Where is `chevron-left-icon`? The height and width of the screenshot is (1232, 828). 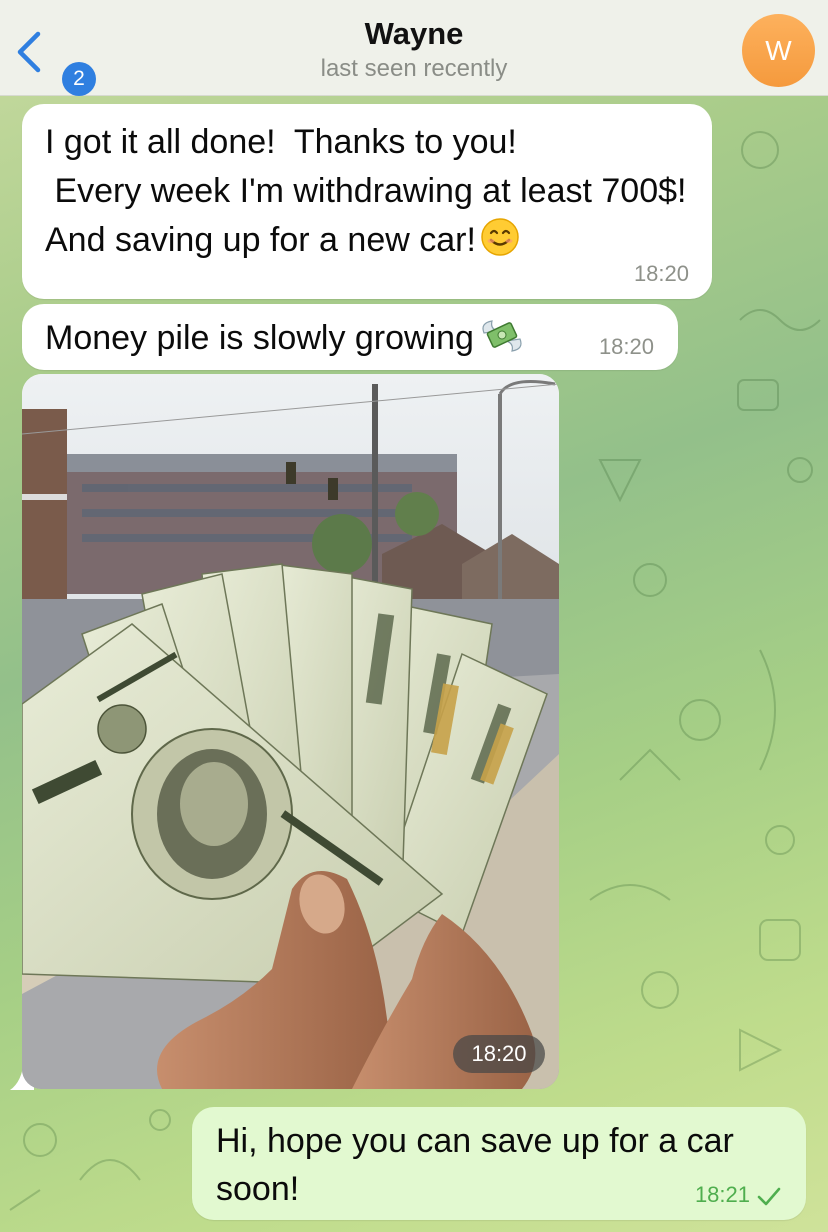 chevron-left-icon is located at coordinates (29, 52).